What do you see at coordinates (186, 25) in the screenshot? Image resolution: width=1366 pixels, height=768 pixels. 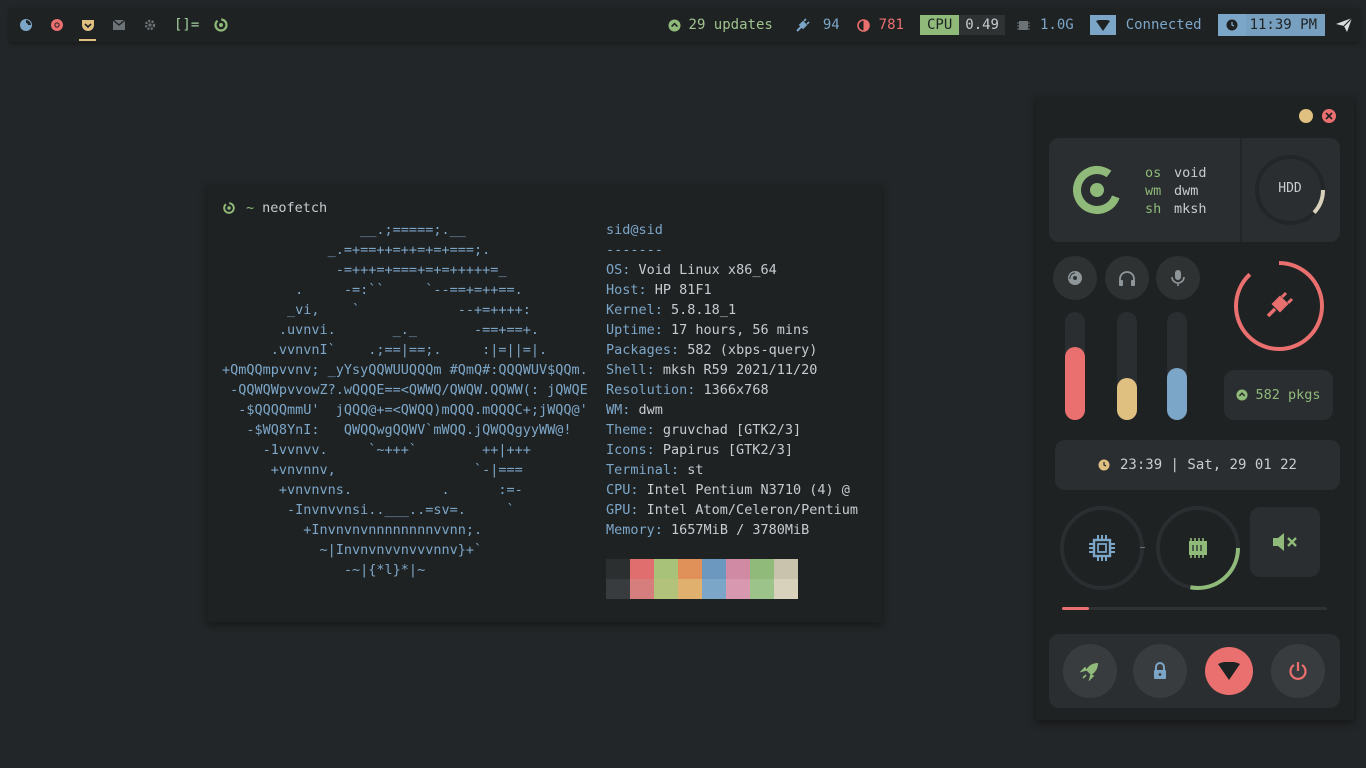 I see `layout-indicator: []=` at bounding box center [186, 25].